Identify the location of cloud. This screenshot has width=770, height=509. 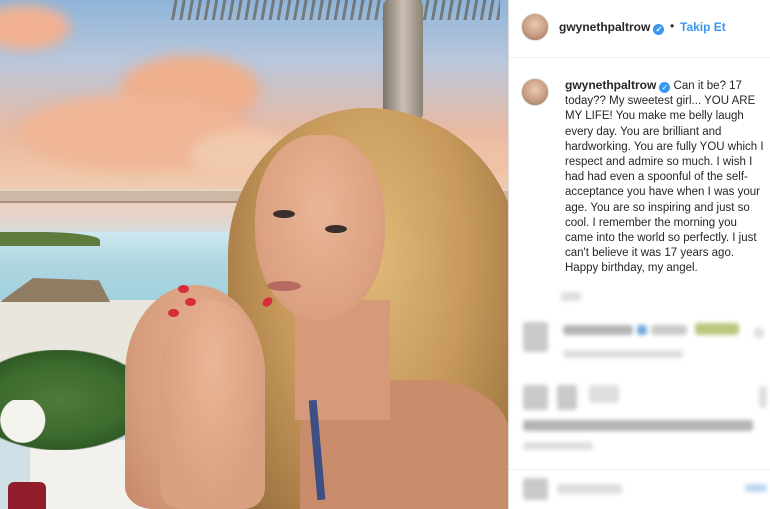
(35, 27).